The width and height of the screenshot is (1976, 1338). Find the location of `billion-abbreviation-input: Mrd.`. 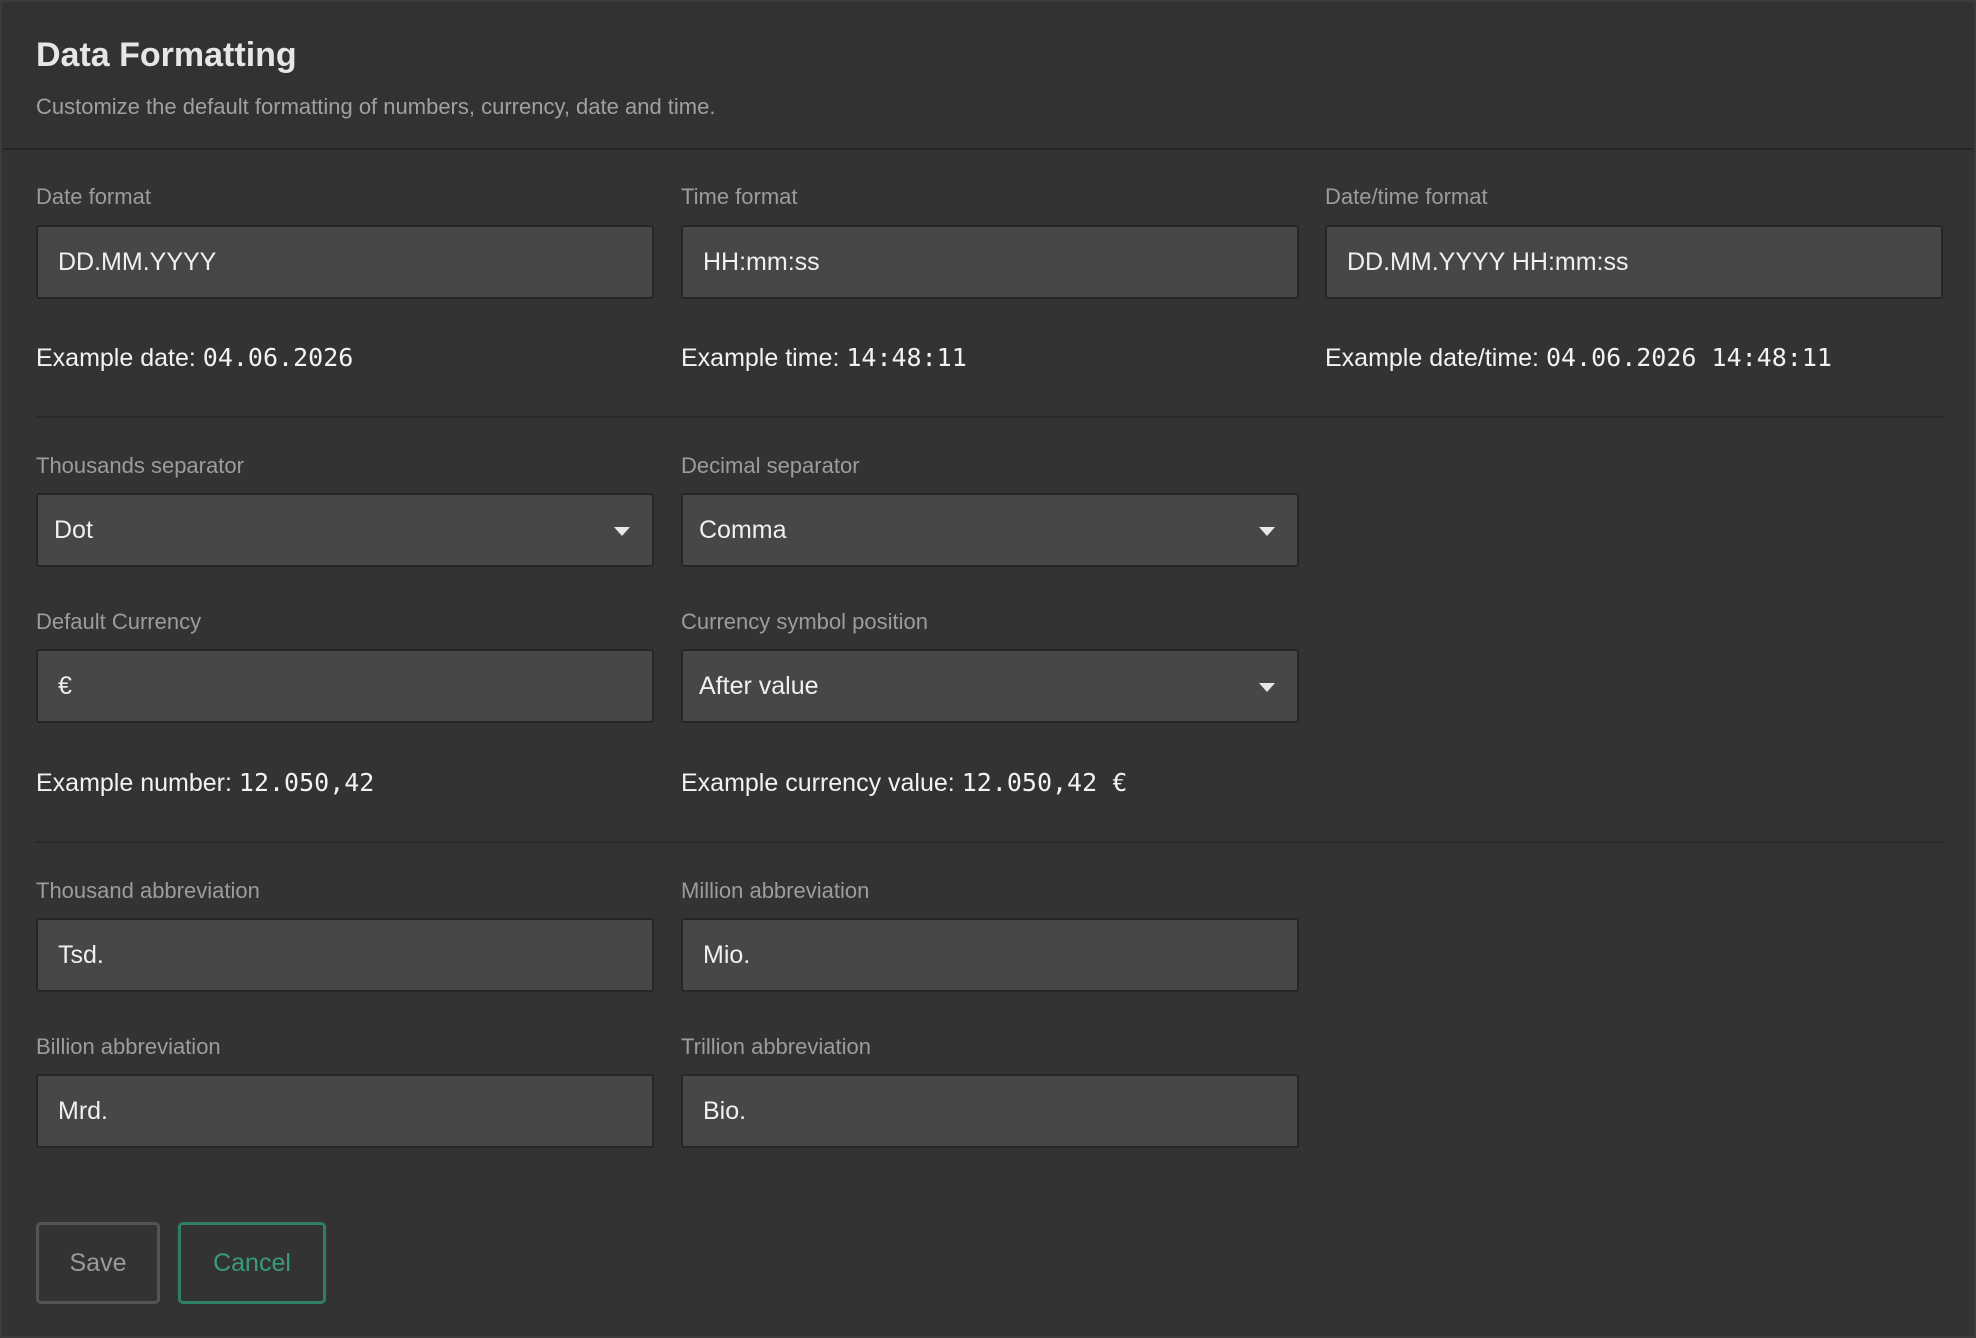

billion-abbreviation-input: Mrd. is located at coordinates (345, 1111).